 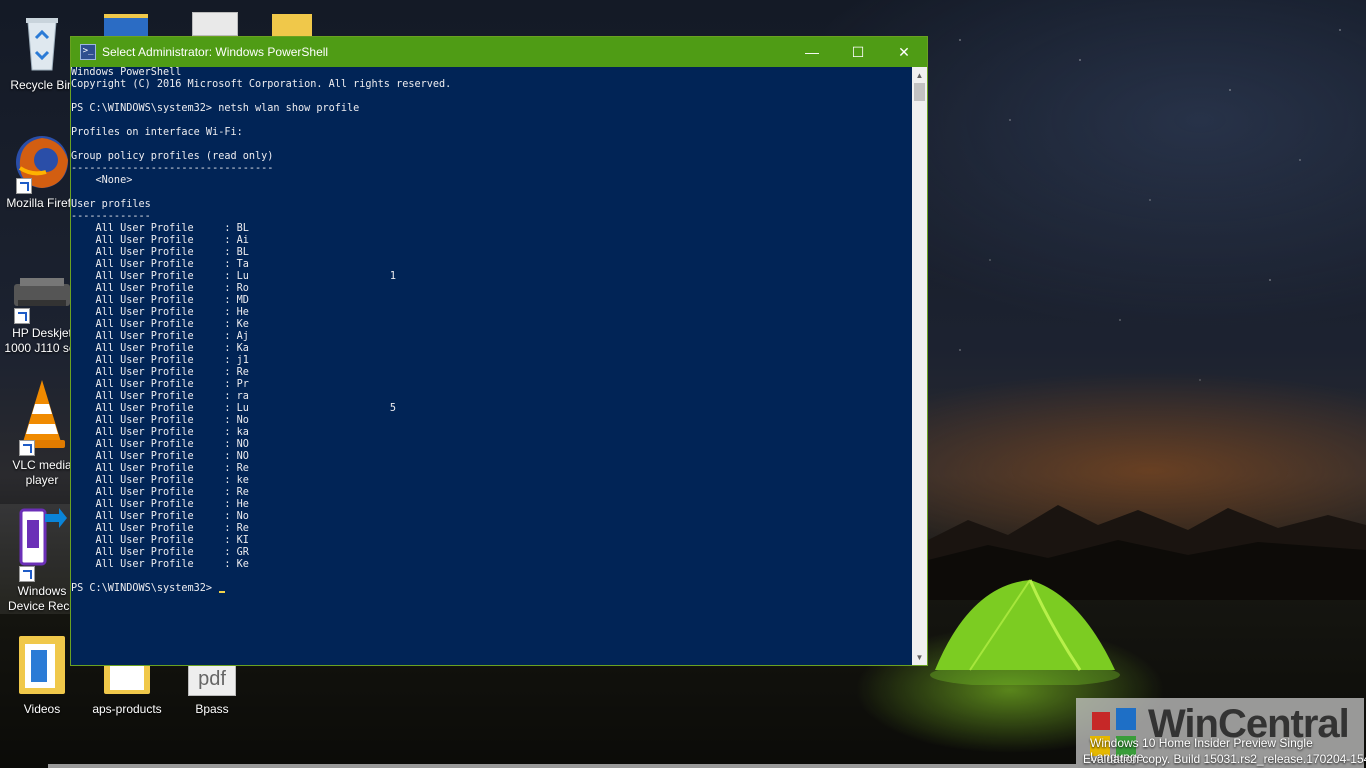 I want to click on desktop-icon-label: Videos, so click(x=42, y=709).